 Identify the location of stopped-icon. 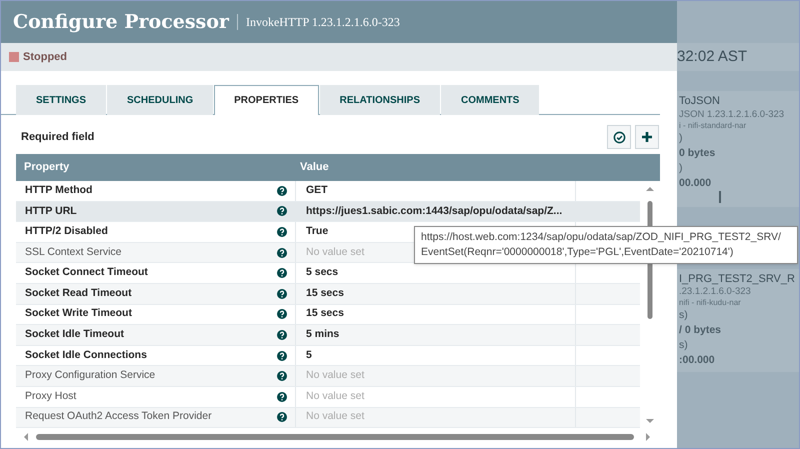
(14, 57).